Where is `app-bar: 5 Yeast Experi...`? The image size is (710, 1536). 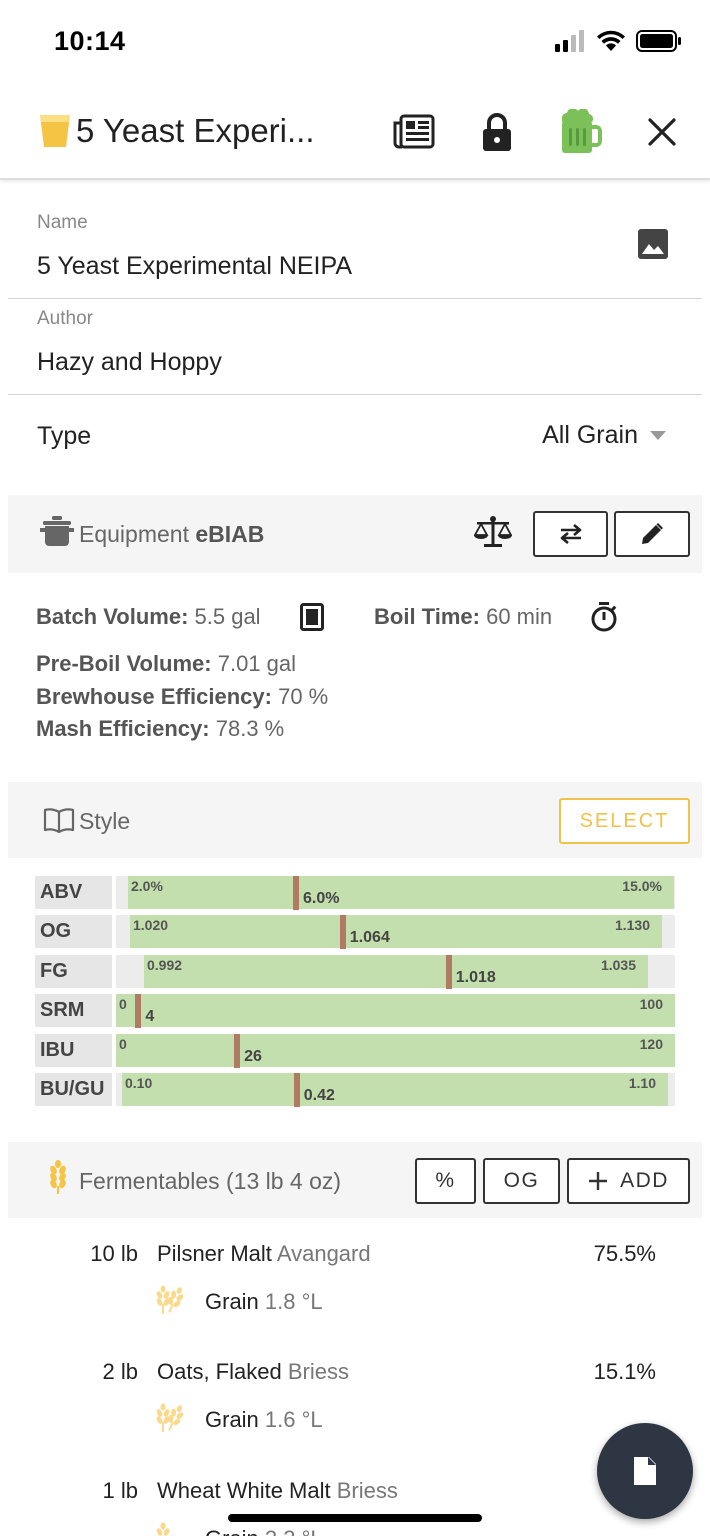 app-bar: 5 Yeast Experi... is located at coordinates (355, 134).